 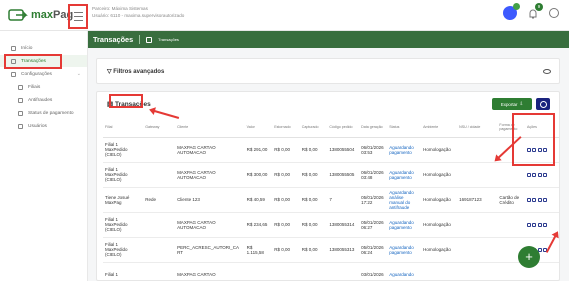 What do you see at coordinates (210, 250) in the screenshot?
I see `table-cell: PERC_ACRESC_AUTORI_CA RT` at bounding box center [210, 250].